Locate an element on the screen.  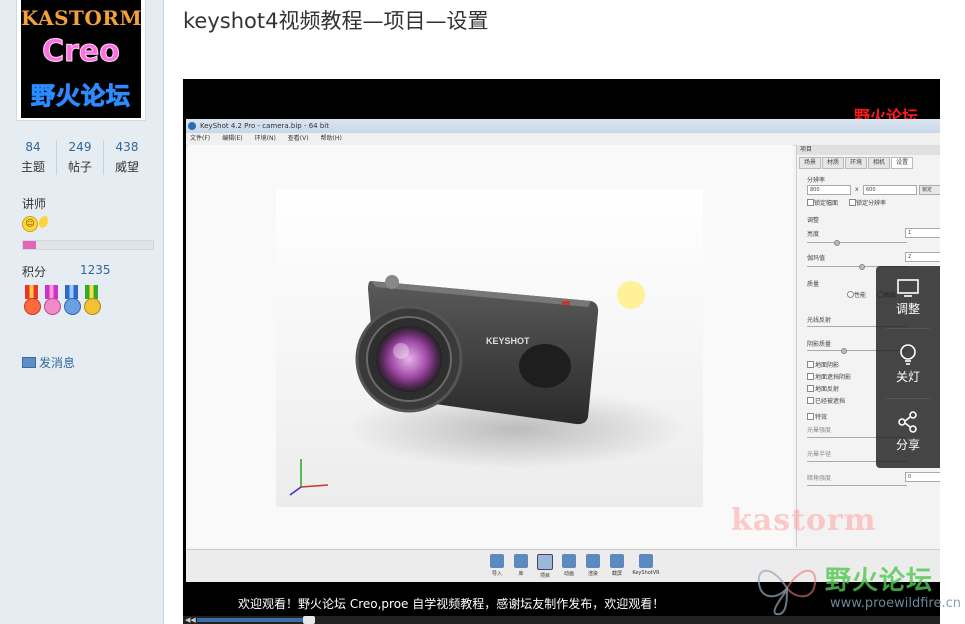
adjust-button: 调整 is located at coordinates (908, 297).